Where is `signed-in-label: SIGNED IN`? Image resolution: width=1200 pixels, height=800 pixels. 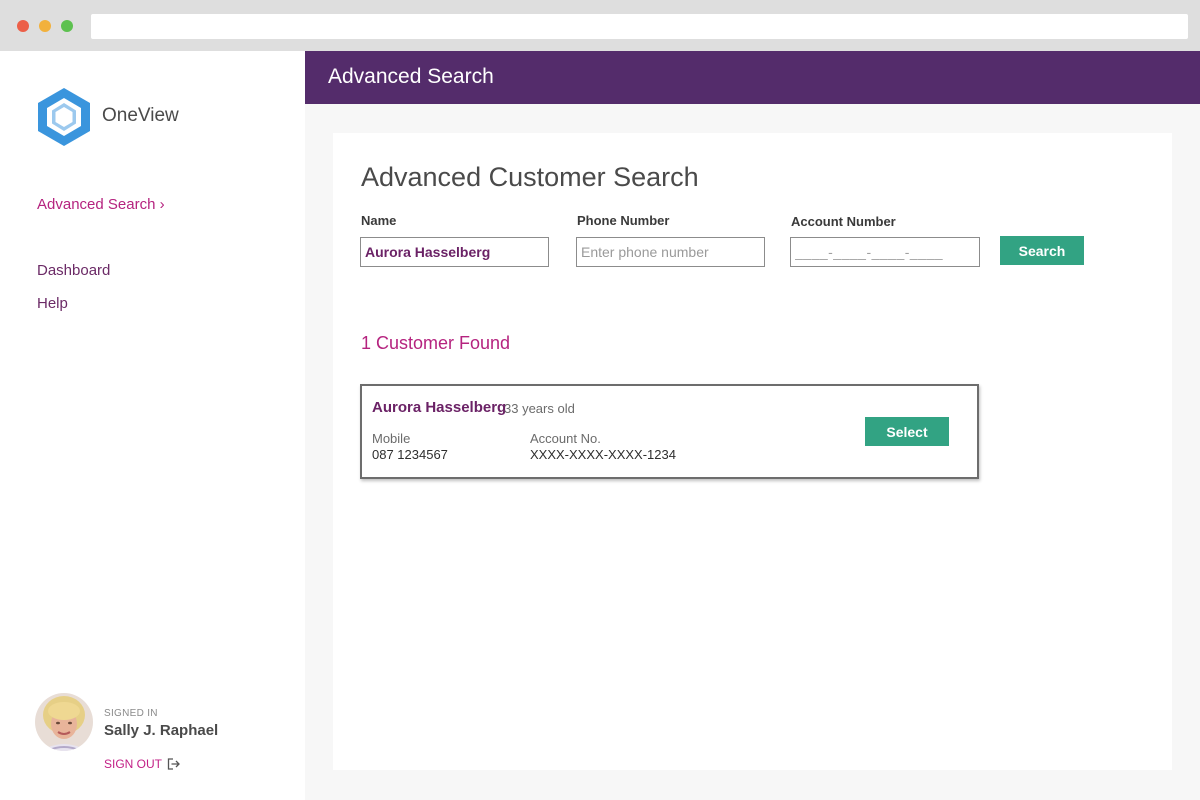 signed-in-label: SIGNED IN is located at coordinates (131, 713).